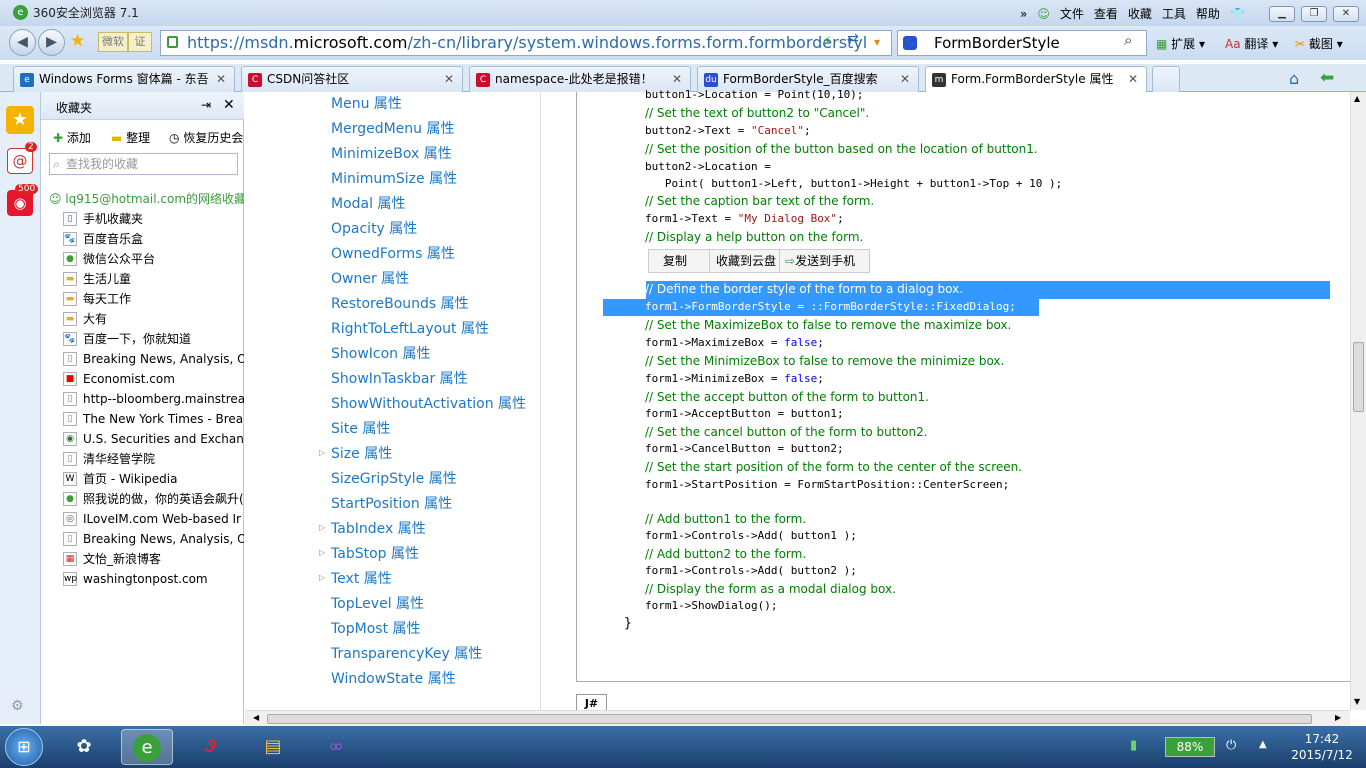 The width and height of the screenshot is (1366, 768). I want to click on favorite-item: ▯ 手机收藏夹, so click(146, 219).